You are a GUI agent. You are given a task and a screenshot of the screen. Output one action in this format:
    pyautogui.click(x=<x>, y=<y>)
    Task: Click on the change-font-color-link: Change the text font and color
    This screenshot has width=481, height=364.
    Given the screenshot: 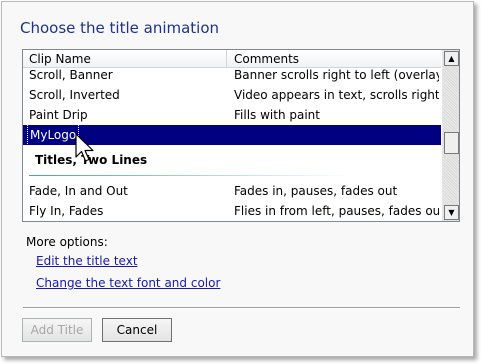 What is the action you would take?
    pyautogui.click(x=128, y=283)
    